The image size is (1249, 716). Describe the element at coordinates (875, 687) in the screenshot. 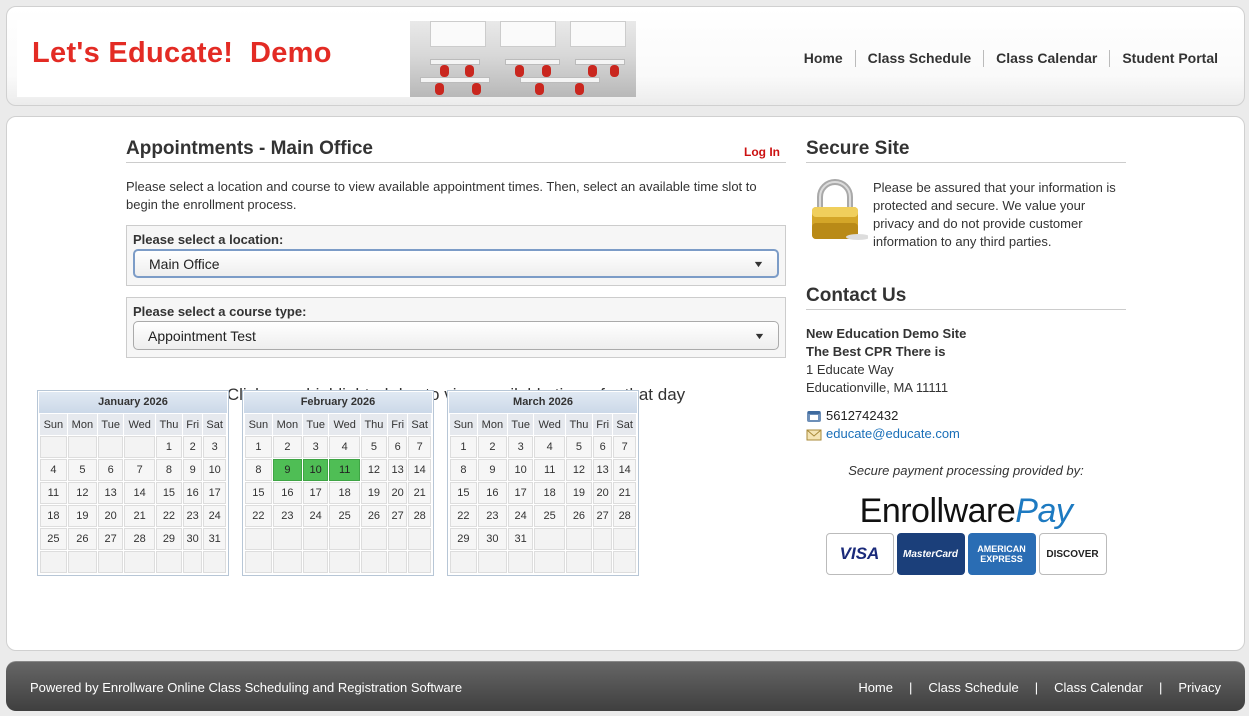

I see `footer-home: Home` at that location.